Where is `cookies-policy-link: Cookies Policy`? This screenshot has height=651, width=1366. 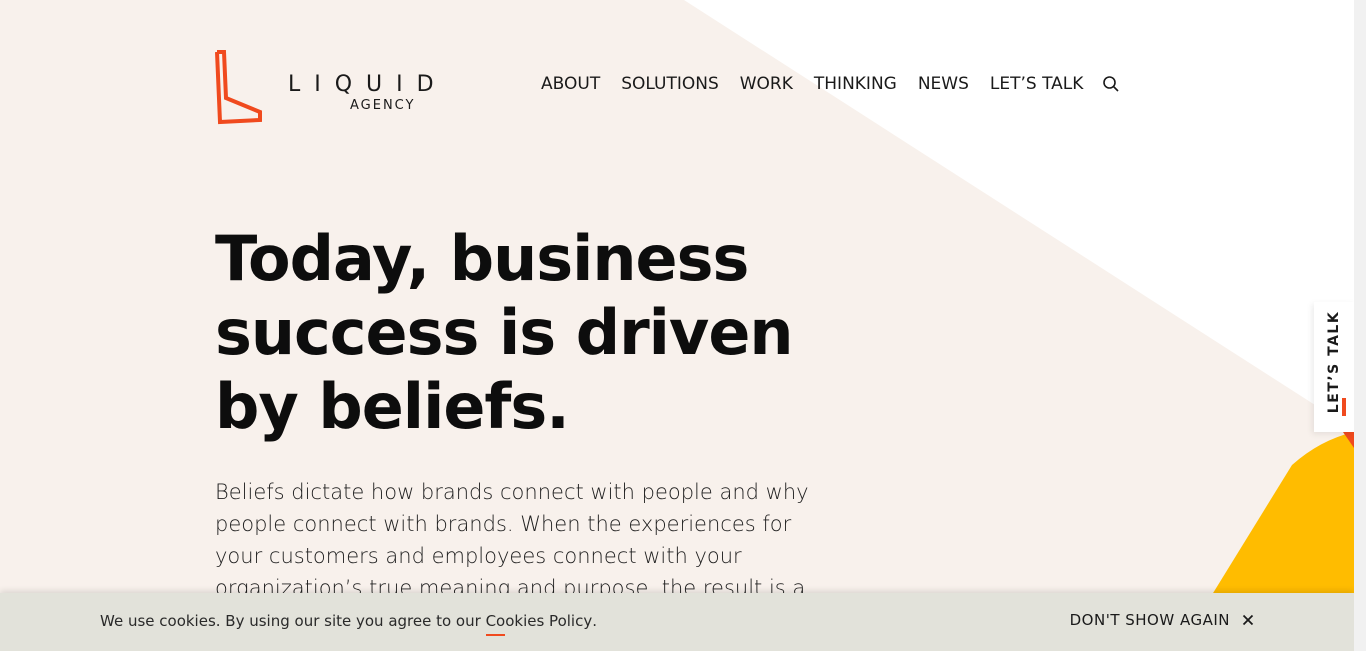 cookies-policy-link: Cookies Policy is located at coordinates (539, 624).